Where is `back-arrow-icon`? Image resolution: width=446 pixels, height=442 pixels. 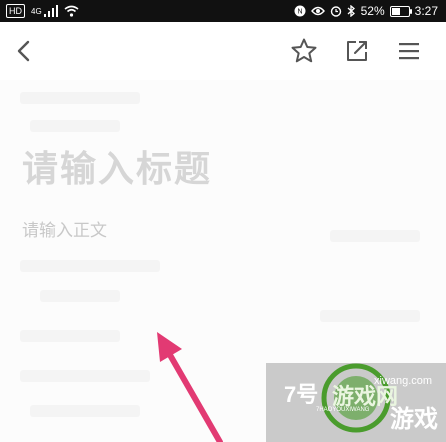
back-arrow-icon is located at coordinates (23, 51).